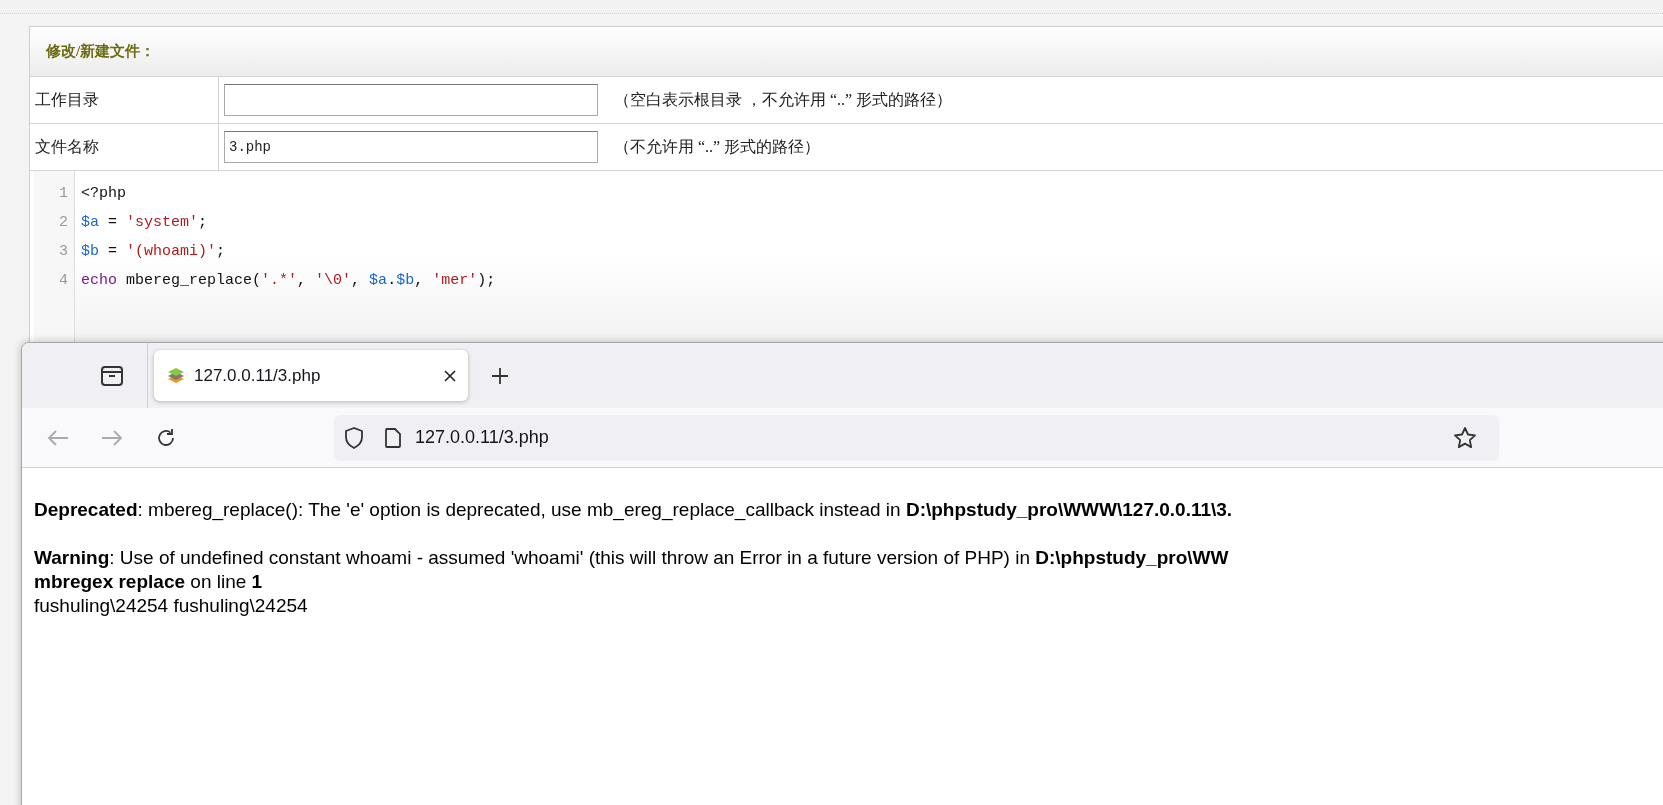  Describe the element at coordinates (63, 252) in the screenshot. I see `line-number: 3` at that location.